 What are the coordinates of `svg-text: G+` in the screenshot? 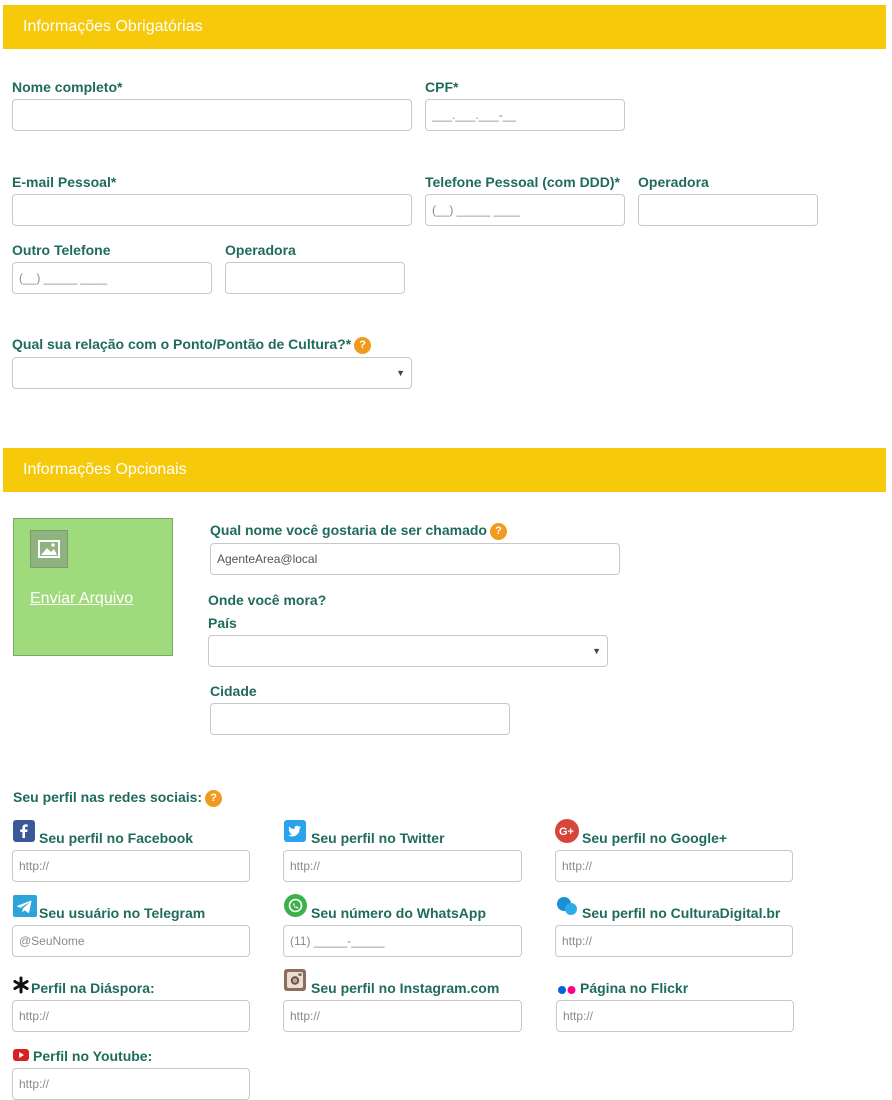 It's located at (566, 832).